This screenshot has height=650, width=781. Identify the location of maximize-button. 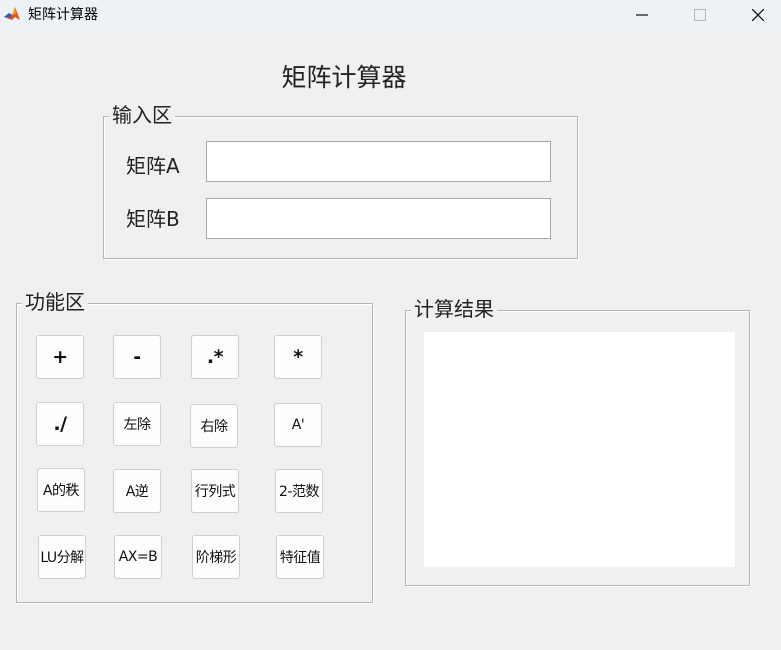
(700, 15).